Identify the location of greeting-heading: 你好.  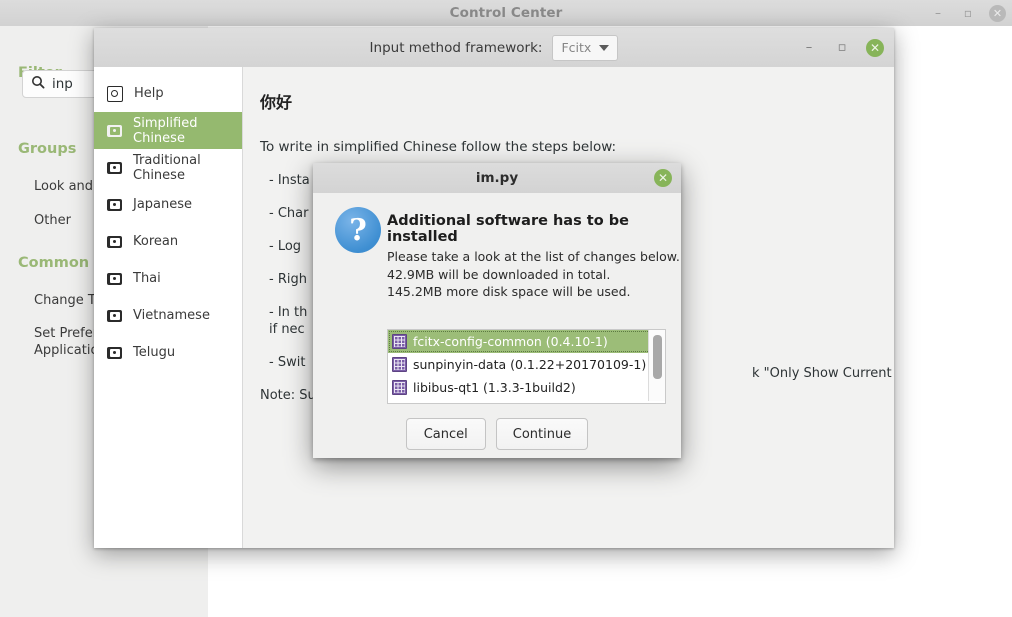
(276, 102).